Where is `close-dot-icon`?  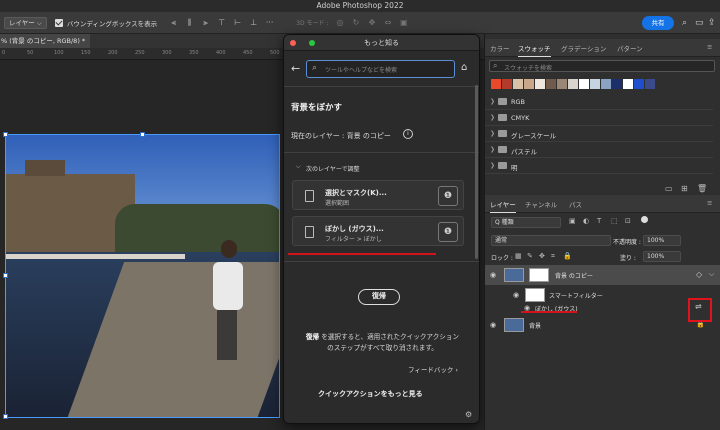
close-dot-icon is located at coordinates (293, 43).